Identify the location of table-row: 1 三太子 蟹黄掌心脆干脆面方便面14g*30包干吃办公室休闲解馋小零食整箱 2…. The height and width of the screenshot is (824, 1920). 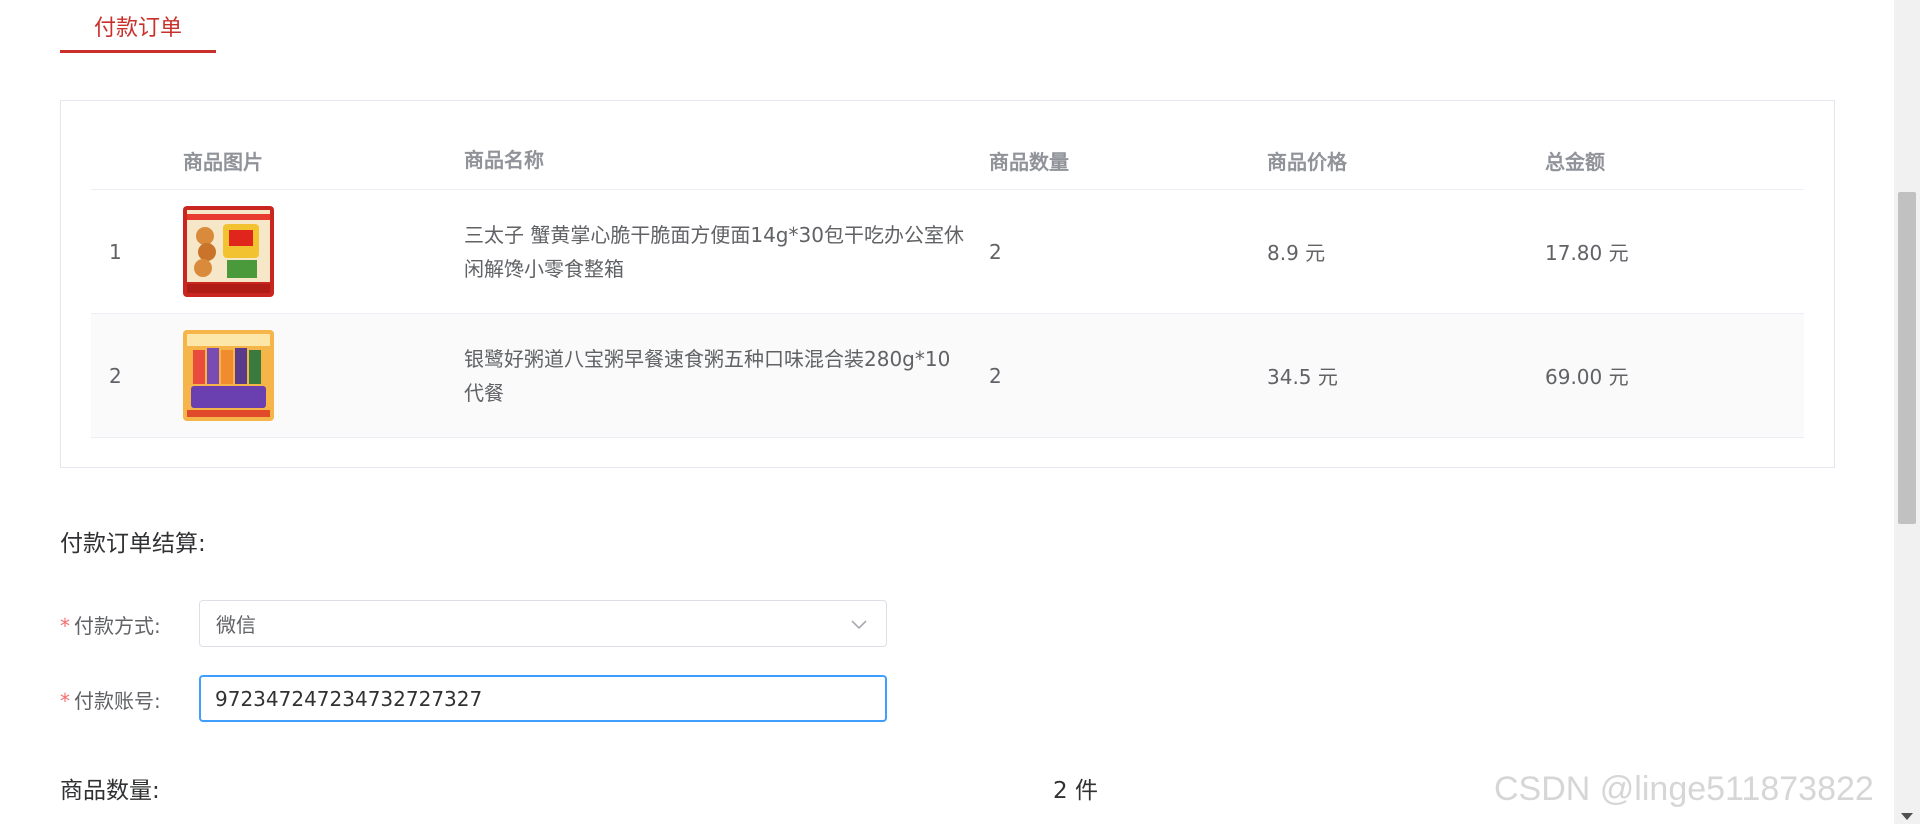
(947, 252).